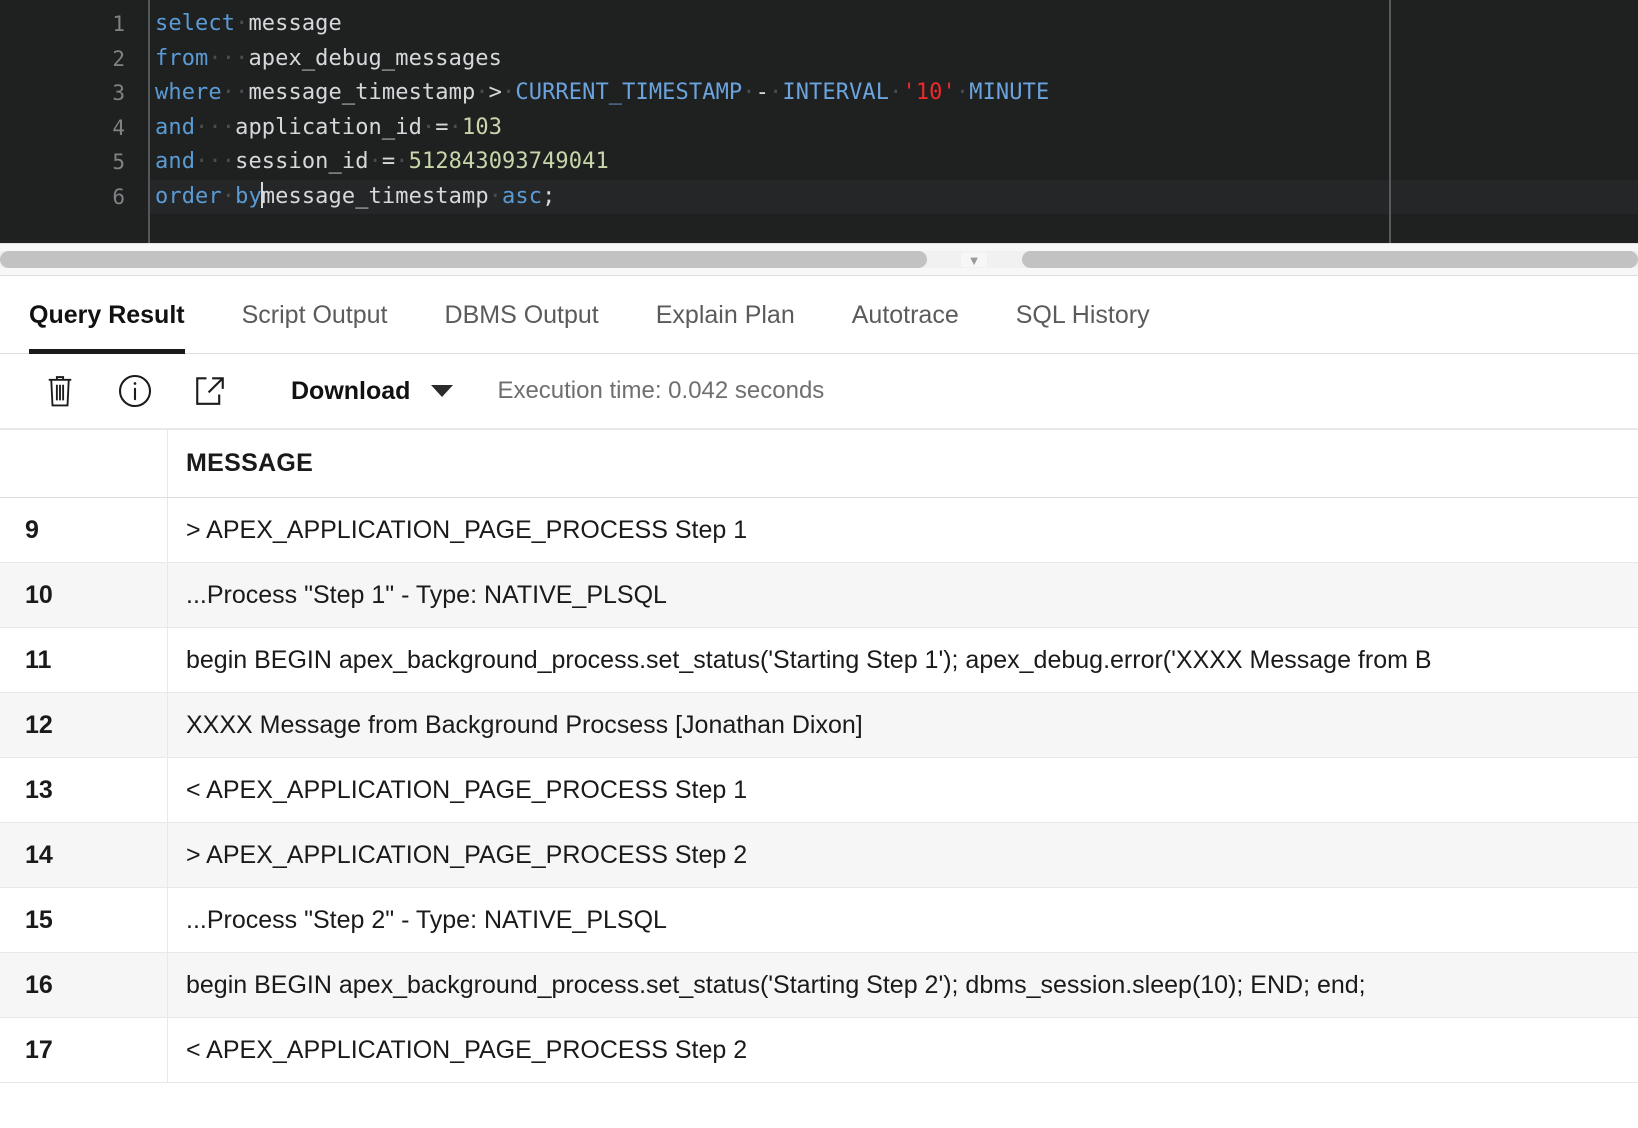  What do you see at coordinates (894, 59) in the screenshot?
I see `code-line-2: from···apex_debug_messages` at bounding box center [894, 59].